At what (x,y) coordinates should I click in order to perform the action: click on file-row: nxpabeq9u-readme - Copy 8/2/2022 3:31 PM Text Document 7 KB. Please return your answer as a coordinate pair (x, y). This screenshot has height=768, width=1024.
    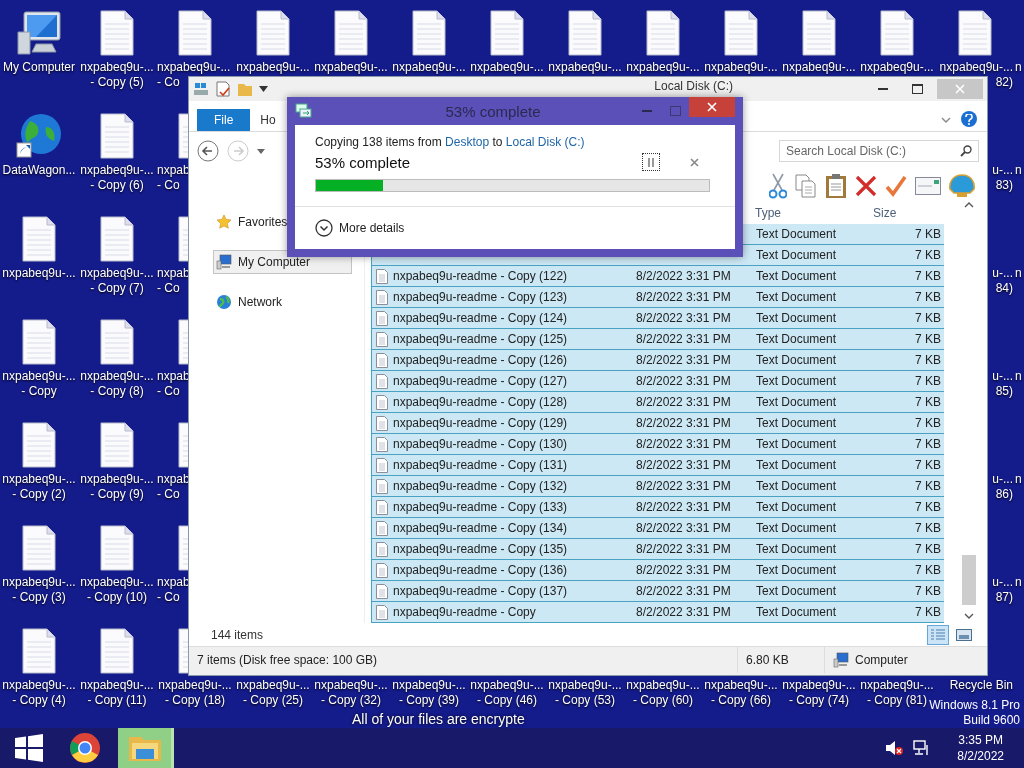
    Looking at the image, I should click on (657, 612).